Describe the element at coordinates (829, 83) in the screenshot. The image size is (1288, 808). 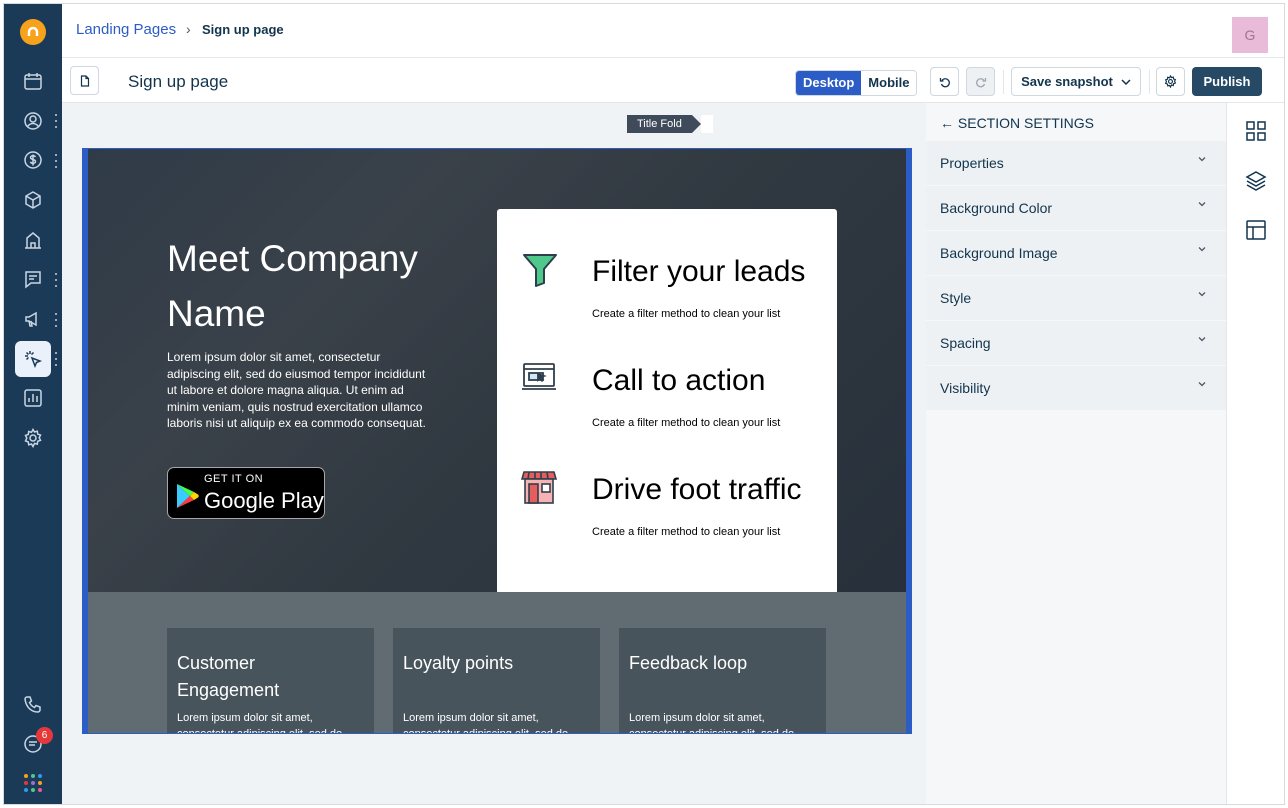
I see `desktop-view-button: Desktop` at that location.